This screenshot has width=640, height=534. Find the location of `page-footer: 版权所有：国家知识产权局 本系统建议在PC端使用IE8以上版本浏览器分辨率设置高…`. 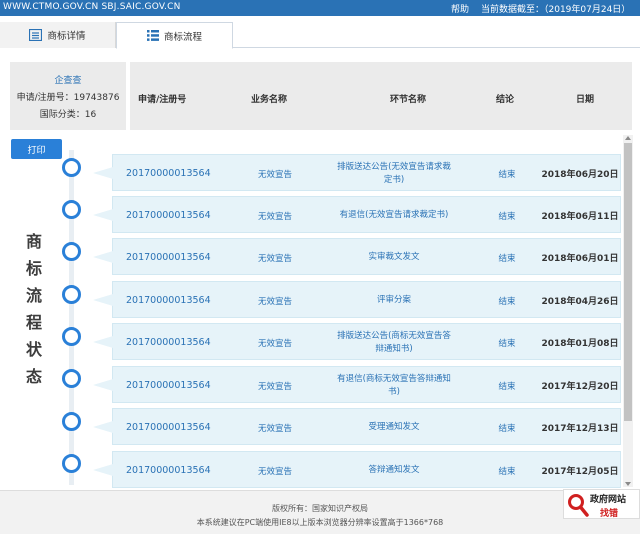

page-footer: 版权所有：国家知识产权局 本系统建议在PC端使用IE8以上版本浏览器分辨率设置高… is located at coordinates (320, 512).